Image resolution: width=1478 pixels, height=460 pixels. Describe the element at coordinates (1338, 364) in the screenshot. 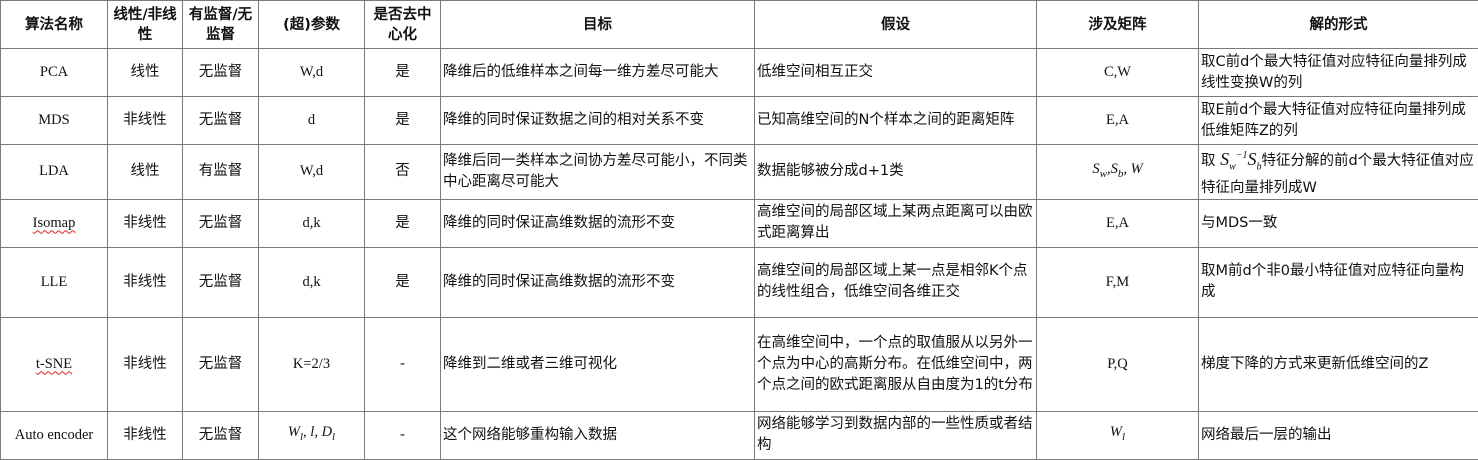

I see `solution-cell: 梯度下降的方式来更新低维空间的Z` at that location.